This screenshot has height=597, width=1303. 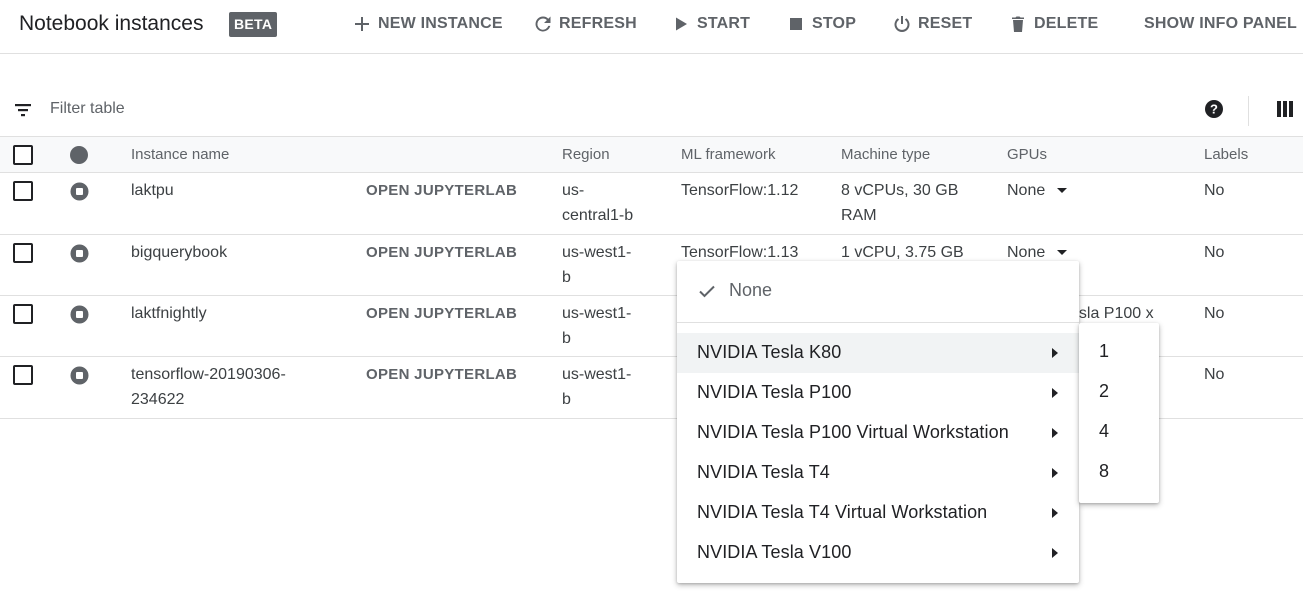 I want to click on instance-name: bigquerybook, so click(x=179, y=252).